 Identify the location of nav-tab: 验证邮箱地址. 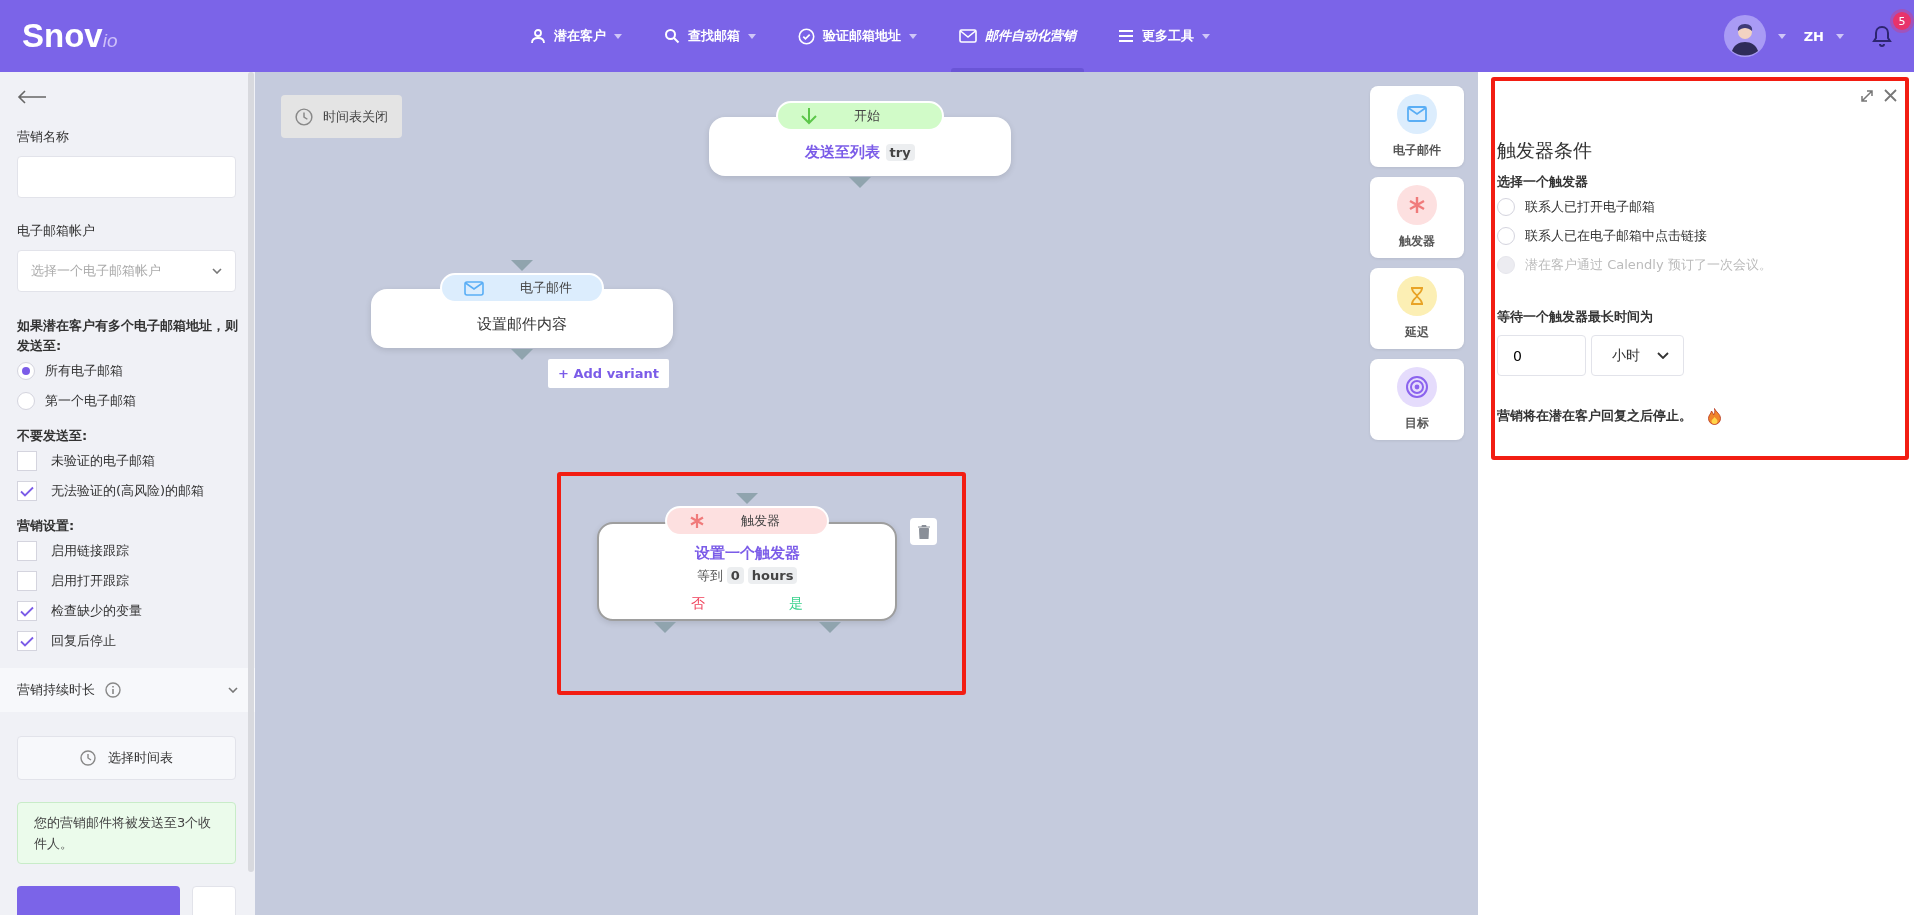
(857, 36).